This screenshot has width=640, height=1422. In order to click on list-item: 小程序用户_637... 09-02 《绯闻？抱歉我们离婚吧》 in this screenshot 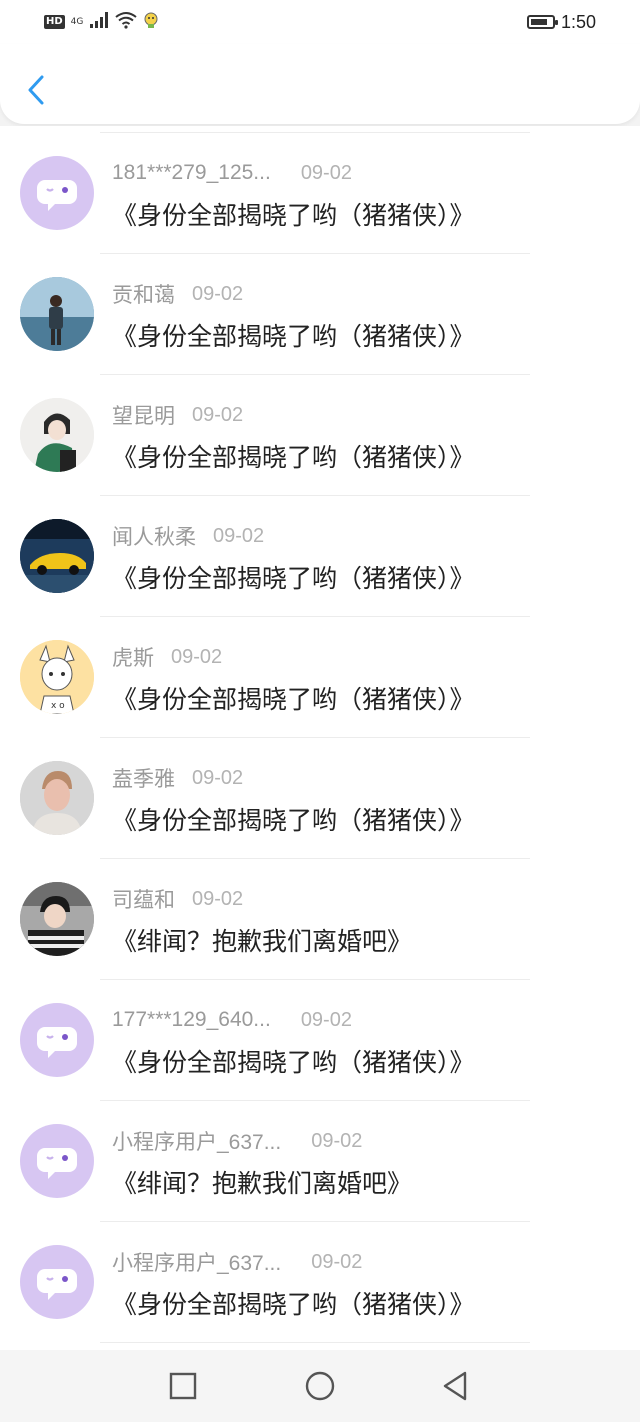, I will do `click(320, 1154)`.